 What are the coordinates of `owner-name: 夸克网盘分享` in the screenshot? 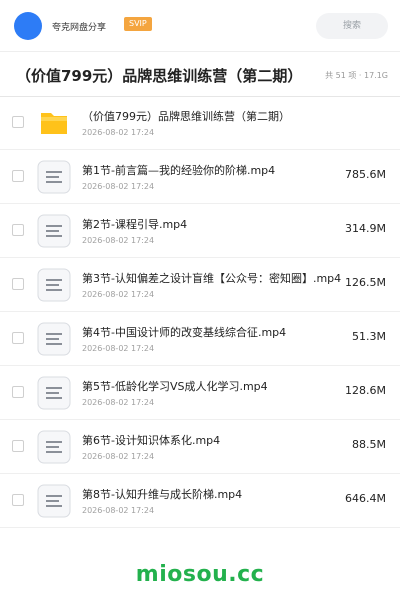 It's located at (79, 28).